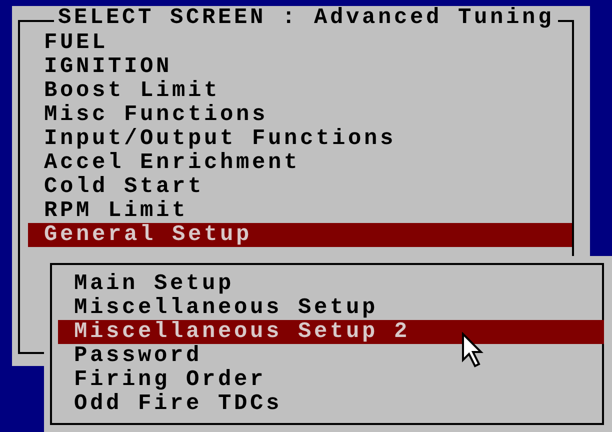  Describe the element at coordinates (331, 332) in the screenshot. I see `submenu-item: Miscellaneous Setup 2` at that location.